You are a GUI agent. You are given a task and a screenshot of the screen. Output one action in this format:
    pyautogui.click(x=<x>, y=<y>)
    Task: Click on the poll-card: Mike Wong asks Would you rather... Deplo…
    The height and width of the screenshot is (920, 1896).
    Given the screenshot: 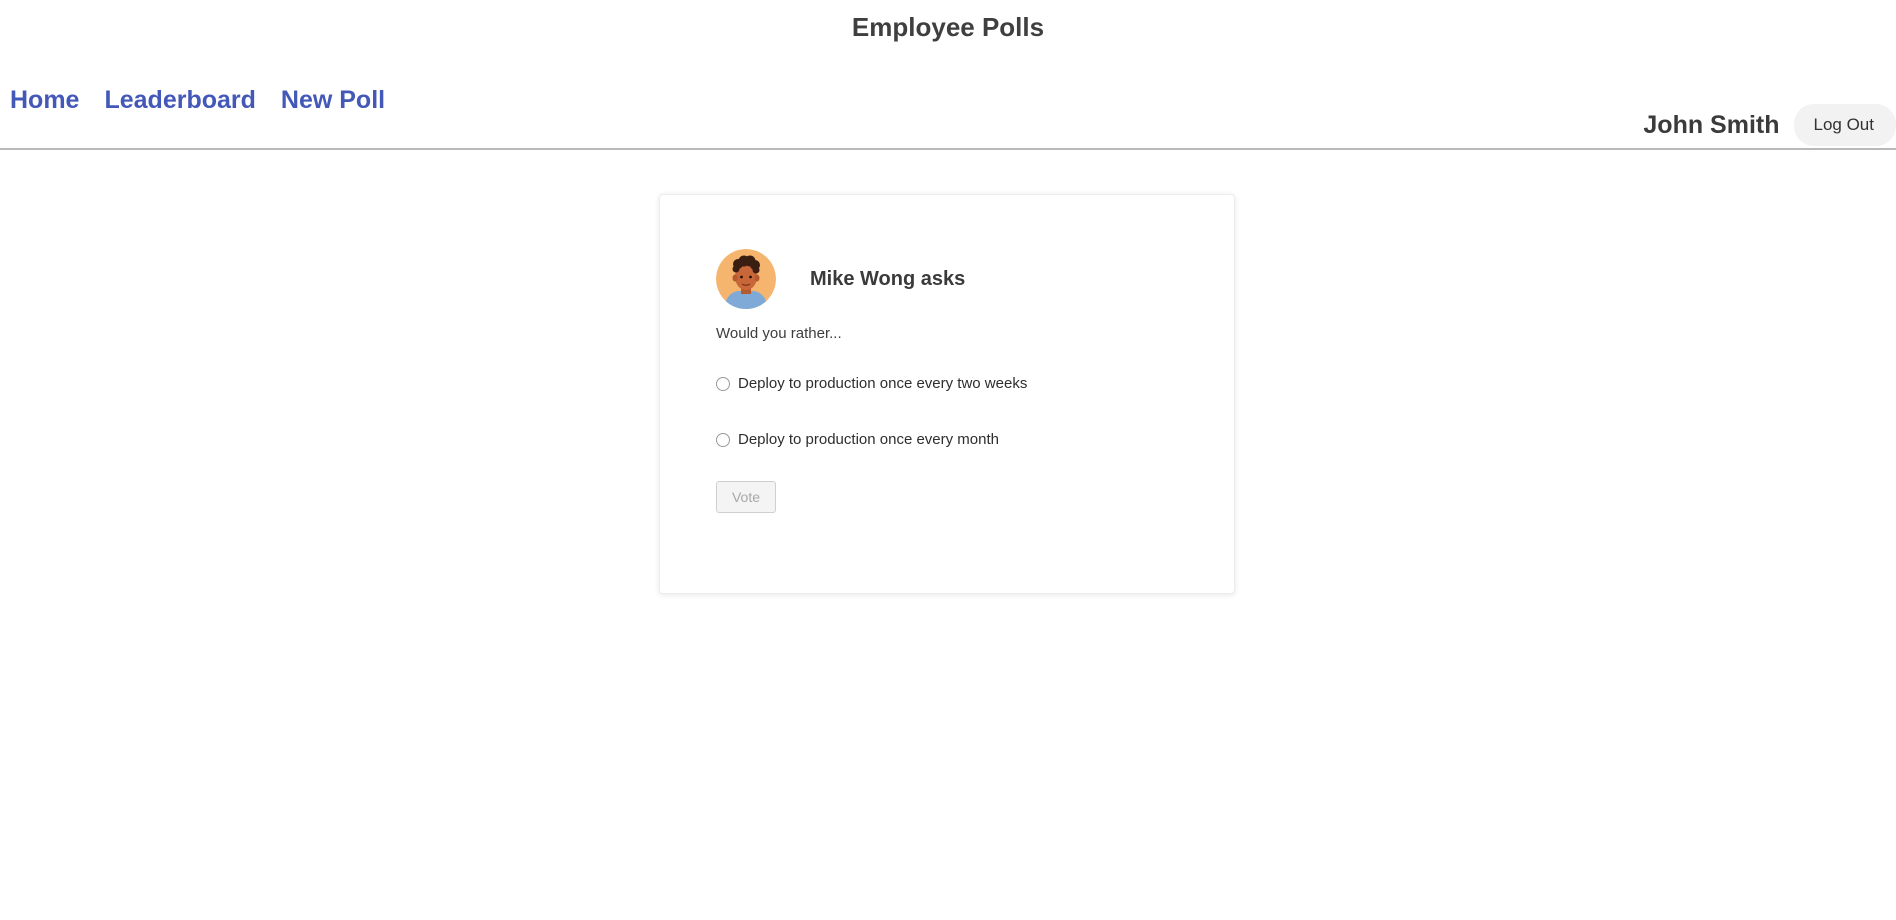 What is the action you would take?
    pyautogui.click(x=947, y=394)
    